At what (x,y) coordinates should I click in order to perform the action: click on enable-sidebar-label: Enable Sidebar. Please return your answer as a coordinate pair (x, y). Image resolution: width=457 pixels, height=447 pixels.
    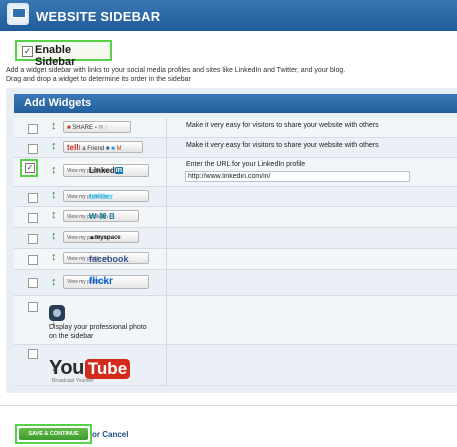
    Looking at the image, I should click on (55, 56).